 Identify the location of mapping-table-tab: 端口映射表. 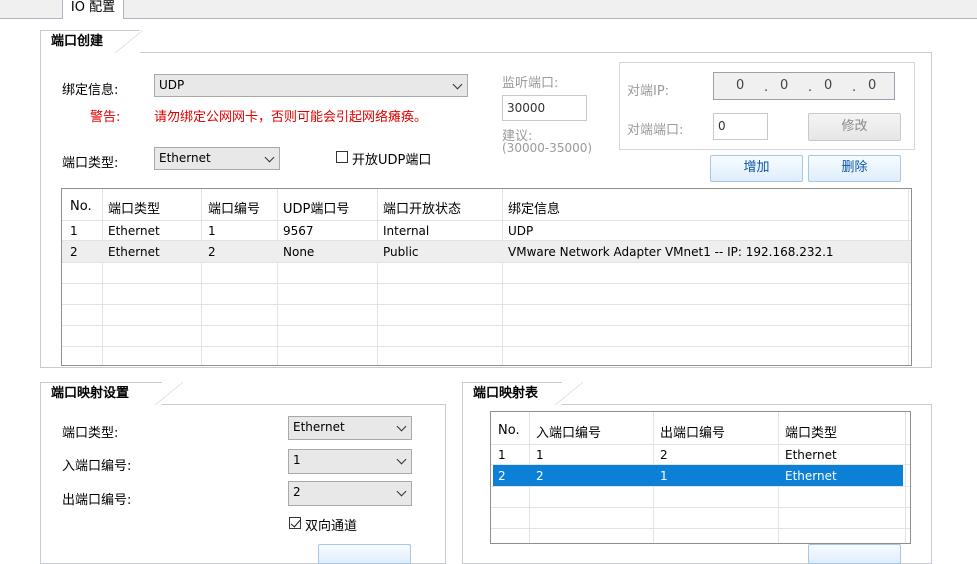
(512, 393).